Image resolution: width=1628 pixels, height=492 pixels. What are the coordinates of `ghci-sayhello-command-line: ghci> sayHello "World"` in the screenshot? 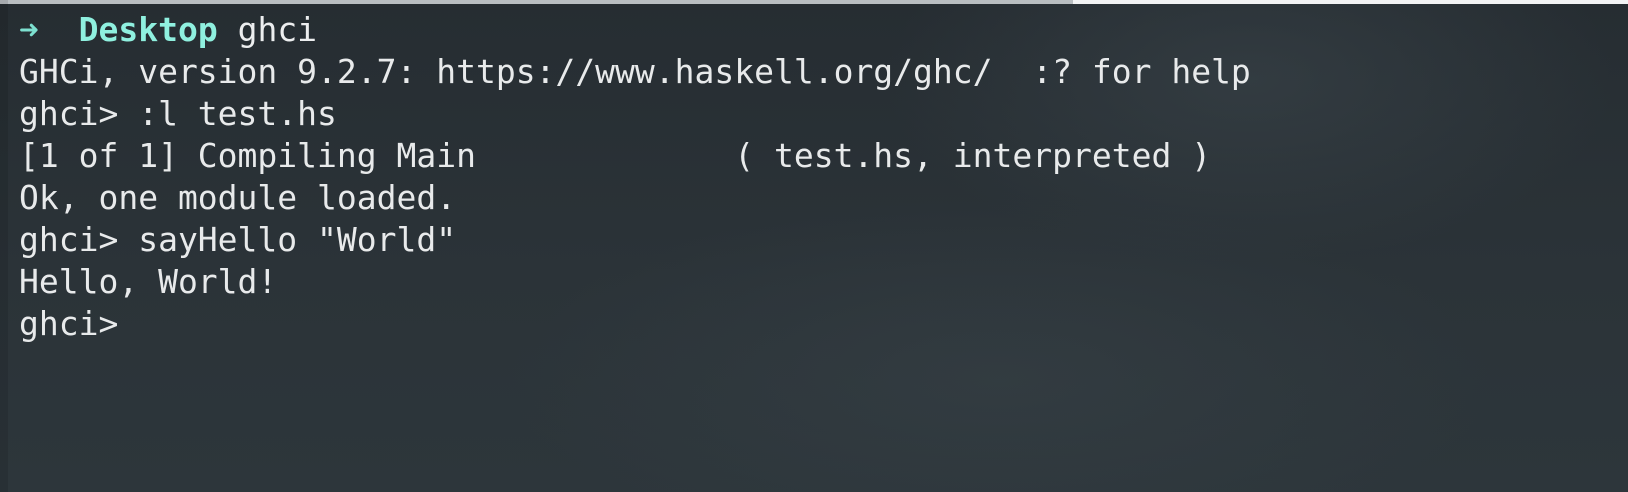 It's located at (238, 239).